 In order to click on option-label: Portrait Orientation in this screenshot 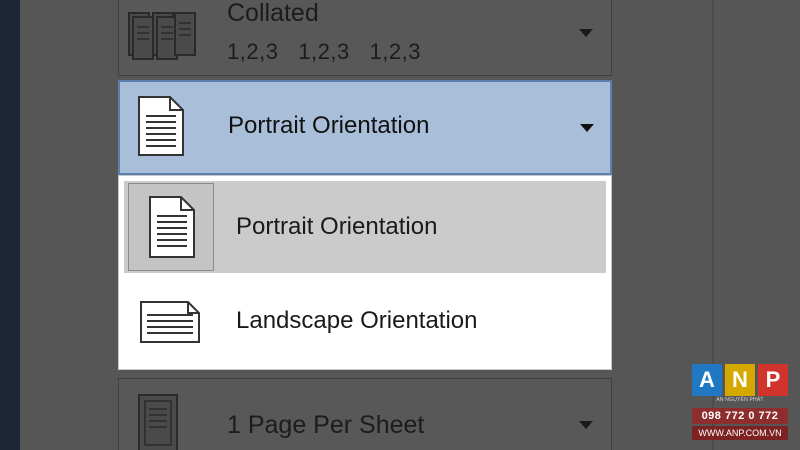, I will do `click(337, 226)`.